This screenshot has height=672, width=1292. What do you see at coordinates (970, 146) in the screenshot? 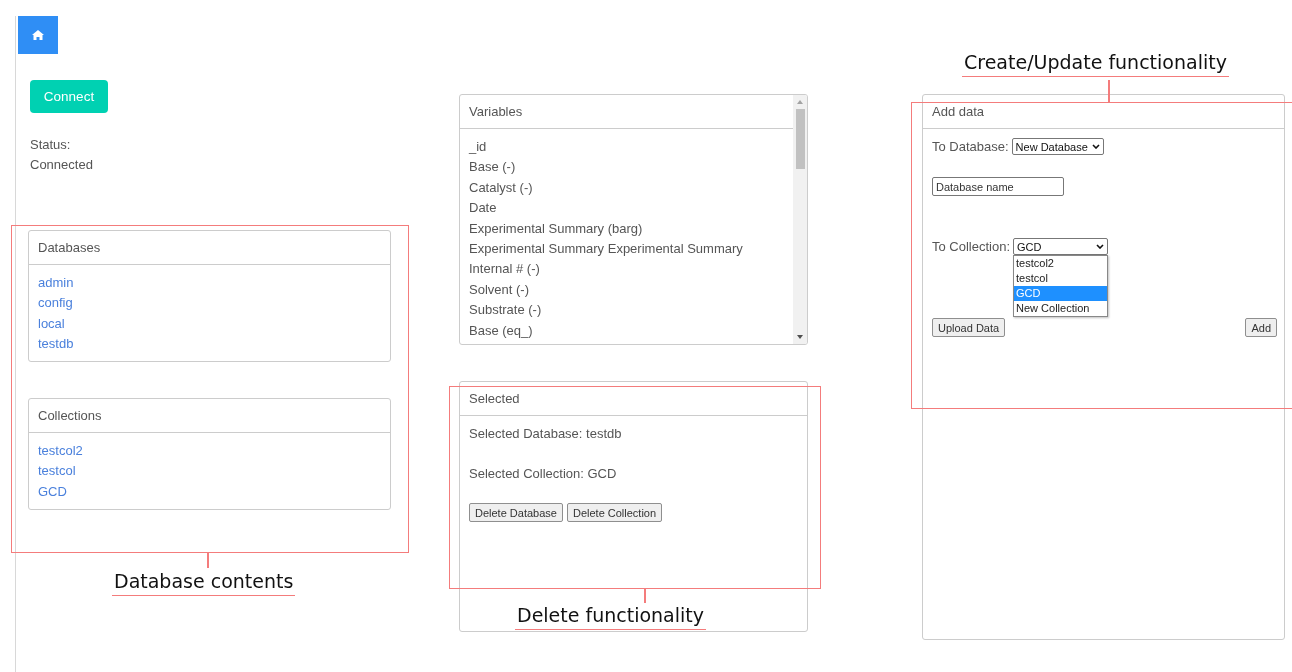
I see `field-label: To Database:` at bounding box center [970, 146].